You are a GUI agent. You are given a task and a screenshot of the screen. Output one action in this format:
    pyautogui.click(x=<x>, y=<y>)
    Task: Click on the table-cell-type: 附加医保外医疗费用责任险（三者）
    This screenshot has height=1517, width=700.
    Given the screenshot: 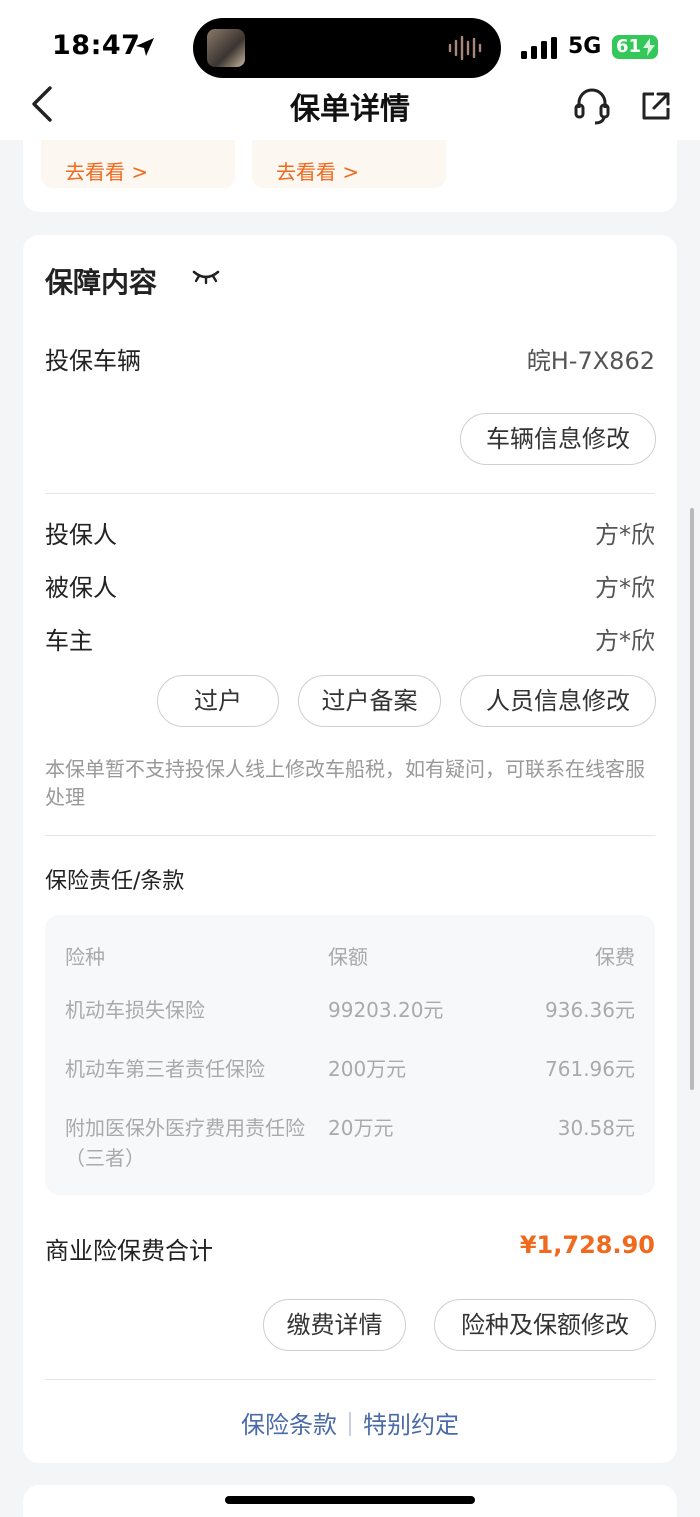 What is the action you would take?
    pyautogui.click(x=185, y=1143)
    